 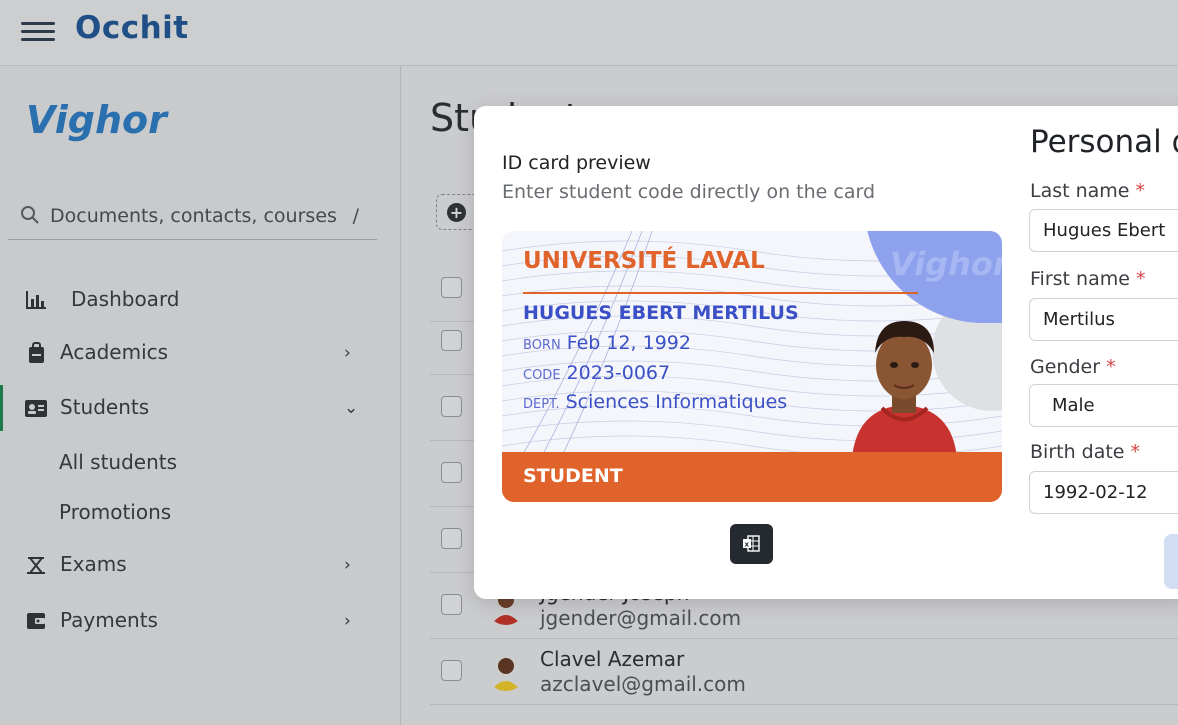 I want to click on student-photo, so click(x=904, y=389).